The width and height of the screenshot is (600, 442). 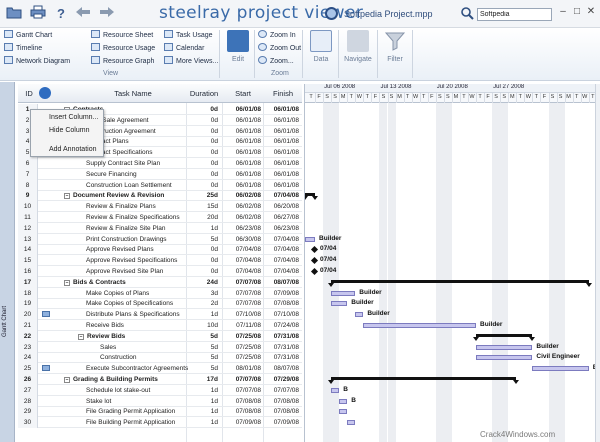 I want to click on open-folder-icon, so click(x=14, y=14).